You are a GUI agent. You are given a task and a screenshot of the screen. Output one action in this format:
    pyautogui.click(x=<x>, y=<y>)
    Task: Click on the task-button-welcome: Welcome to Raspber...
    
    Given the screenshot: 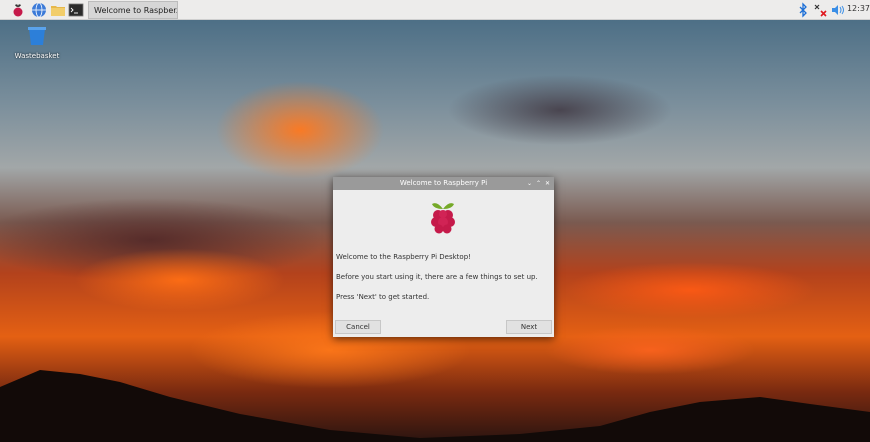 What is the action you would take?
    pyautogui.click(x=133, y=10)
    